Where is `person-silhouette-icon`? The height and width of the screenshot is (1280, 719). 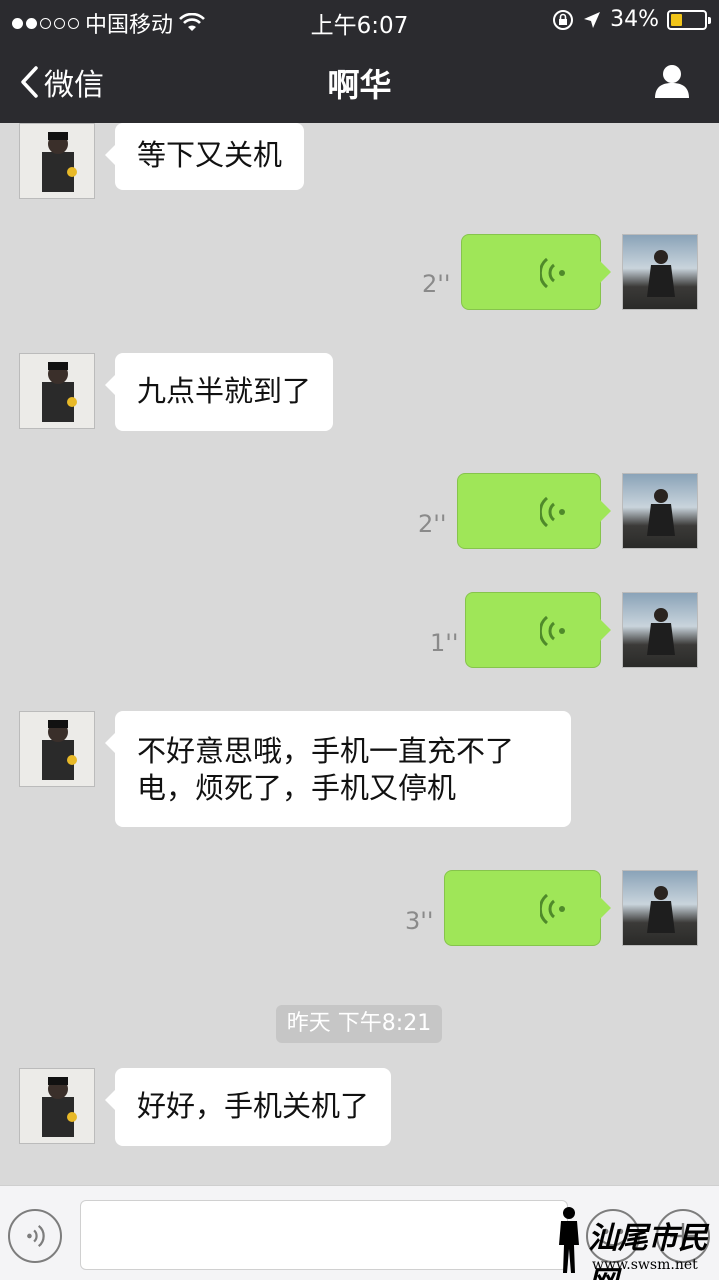 person-silhouette-icon is located at coordinates (569, 1240).